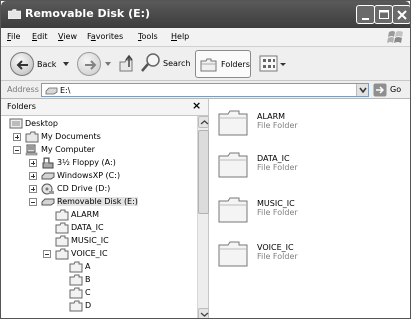  I want to click on menu-help: Help, so click(180, 36).